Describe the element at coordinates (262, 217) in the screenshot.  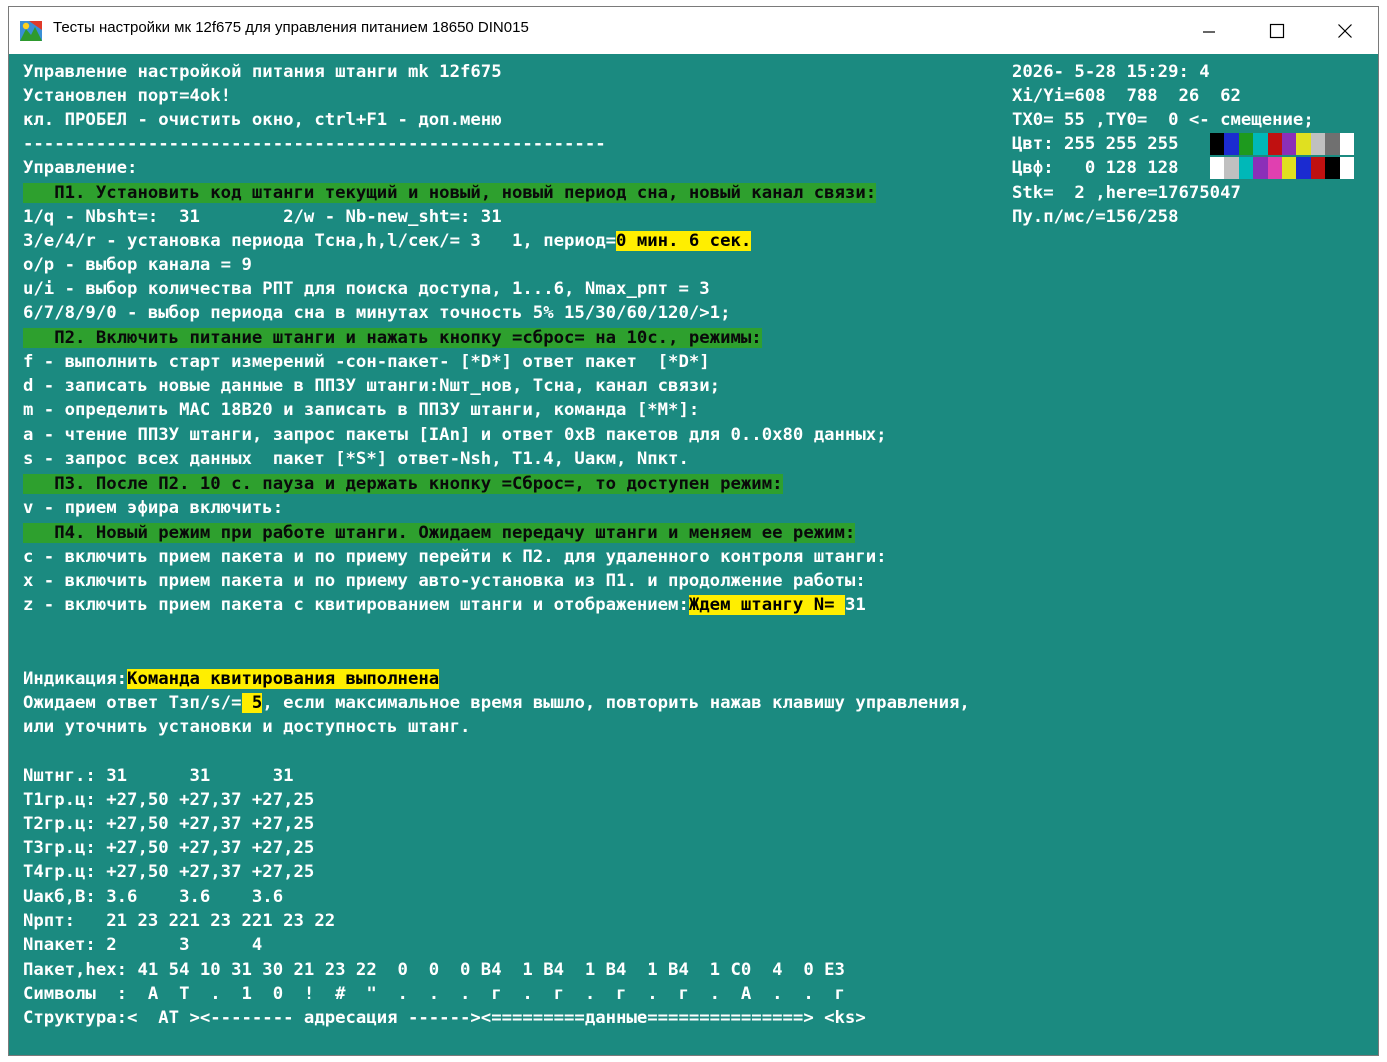
I see `command-line: 1/q - Nbsht=: 31 2/w - Nb-new_sht=: 31` at that location.